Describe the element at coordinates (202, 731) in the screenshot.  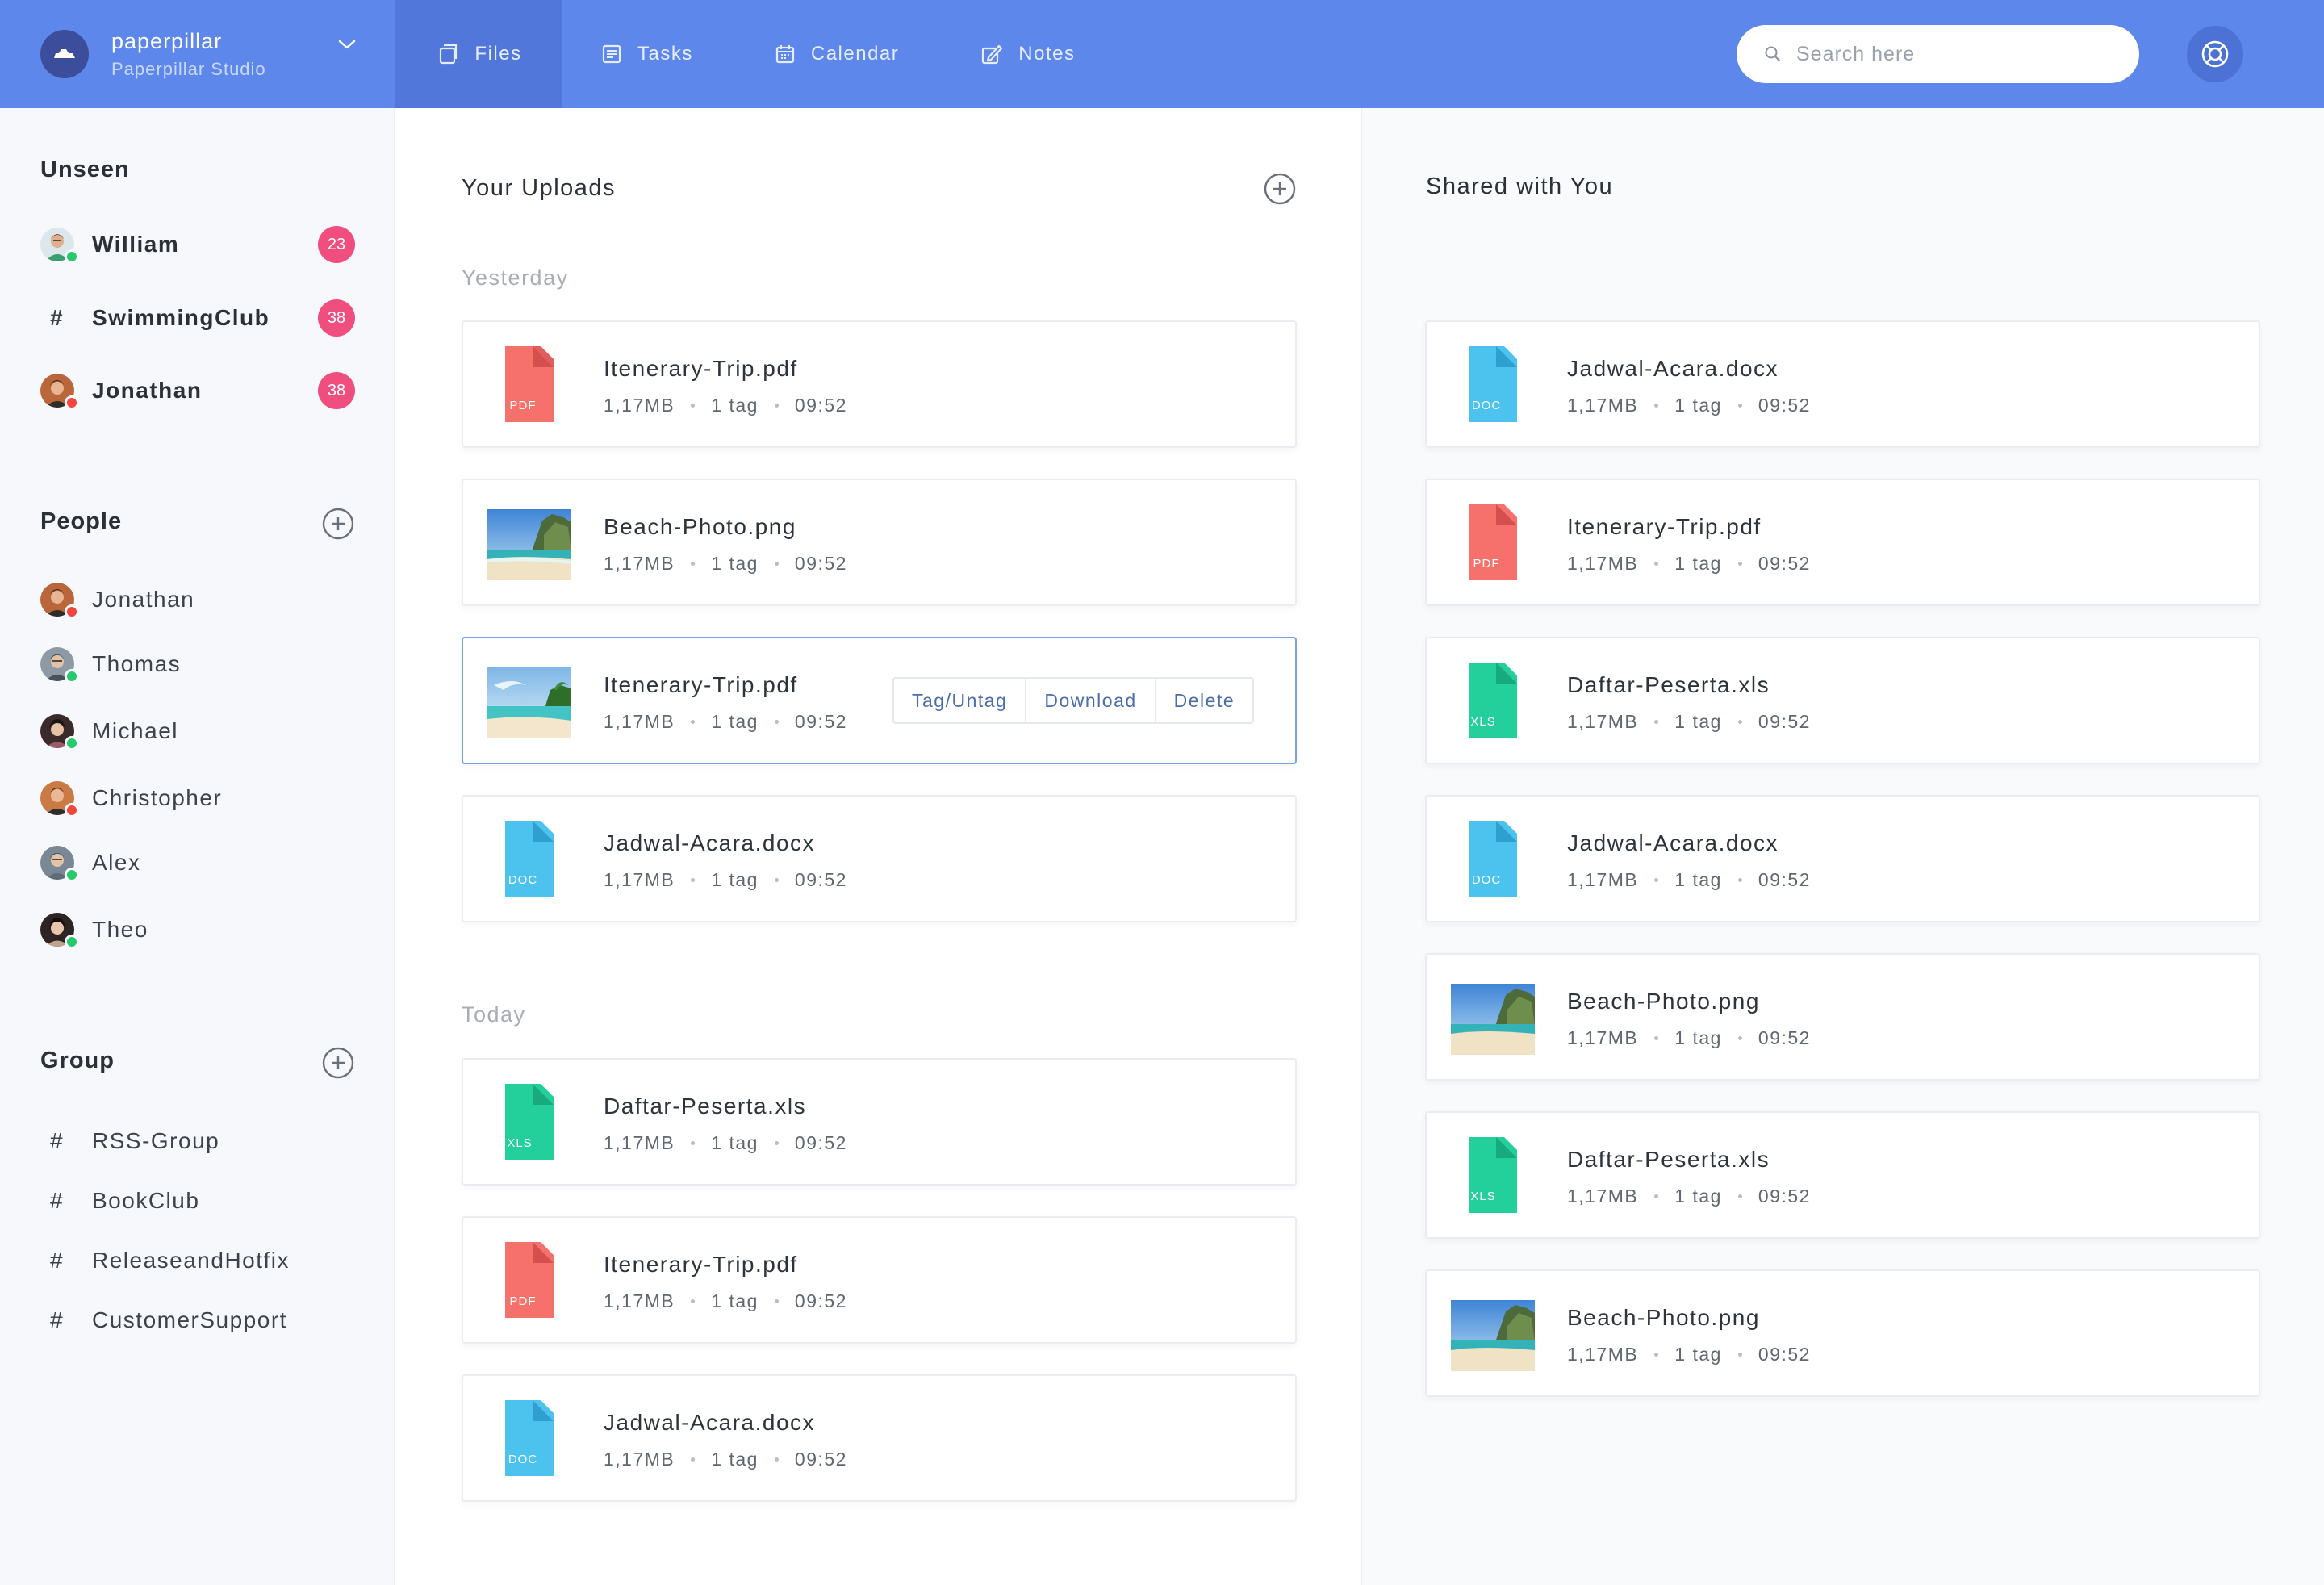
I see `person-item-michael: Michael` at that location.